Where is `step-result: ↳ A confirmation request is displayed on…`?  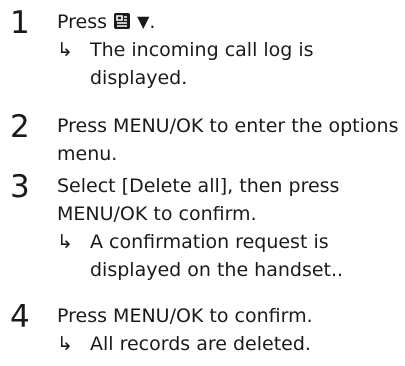 step-result: ↳ A confirmation request is displayed on… is located at coordinates (229, 256).